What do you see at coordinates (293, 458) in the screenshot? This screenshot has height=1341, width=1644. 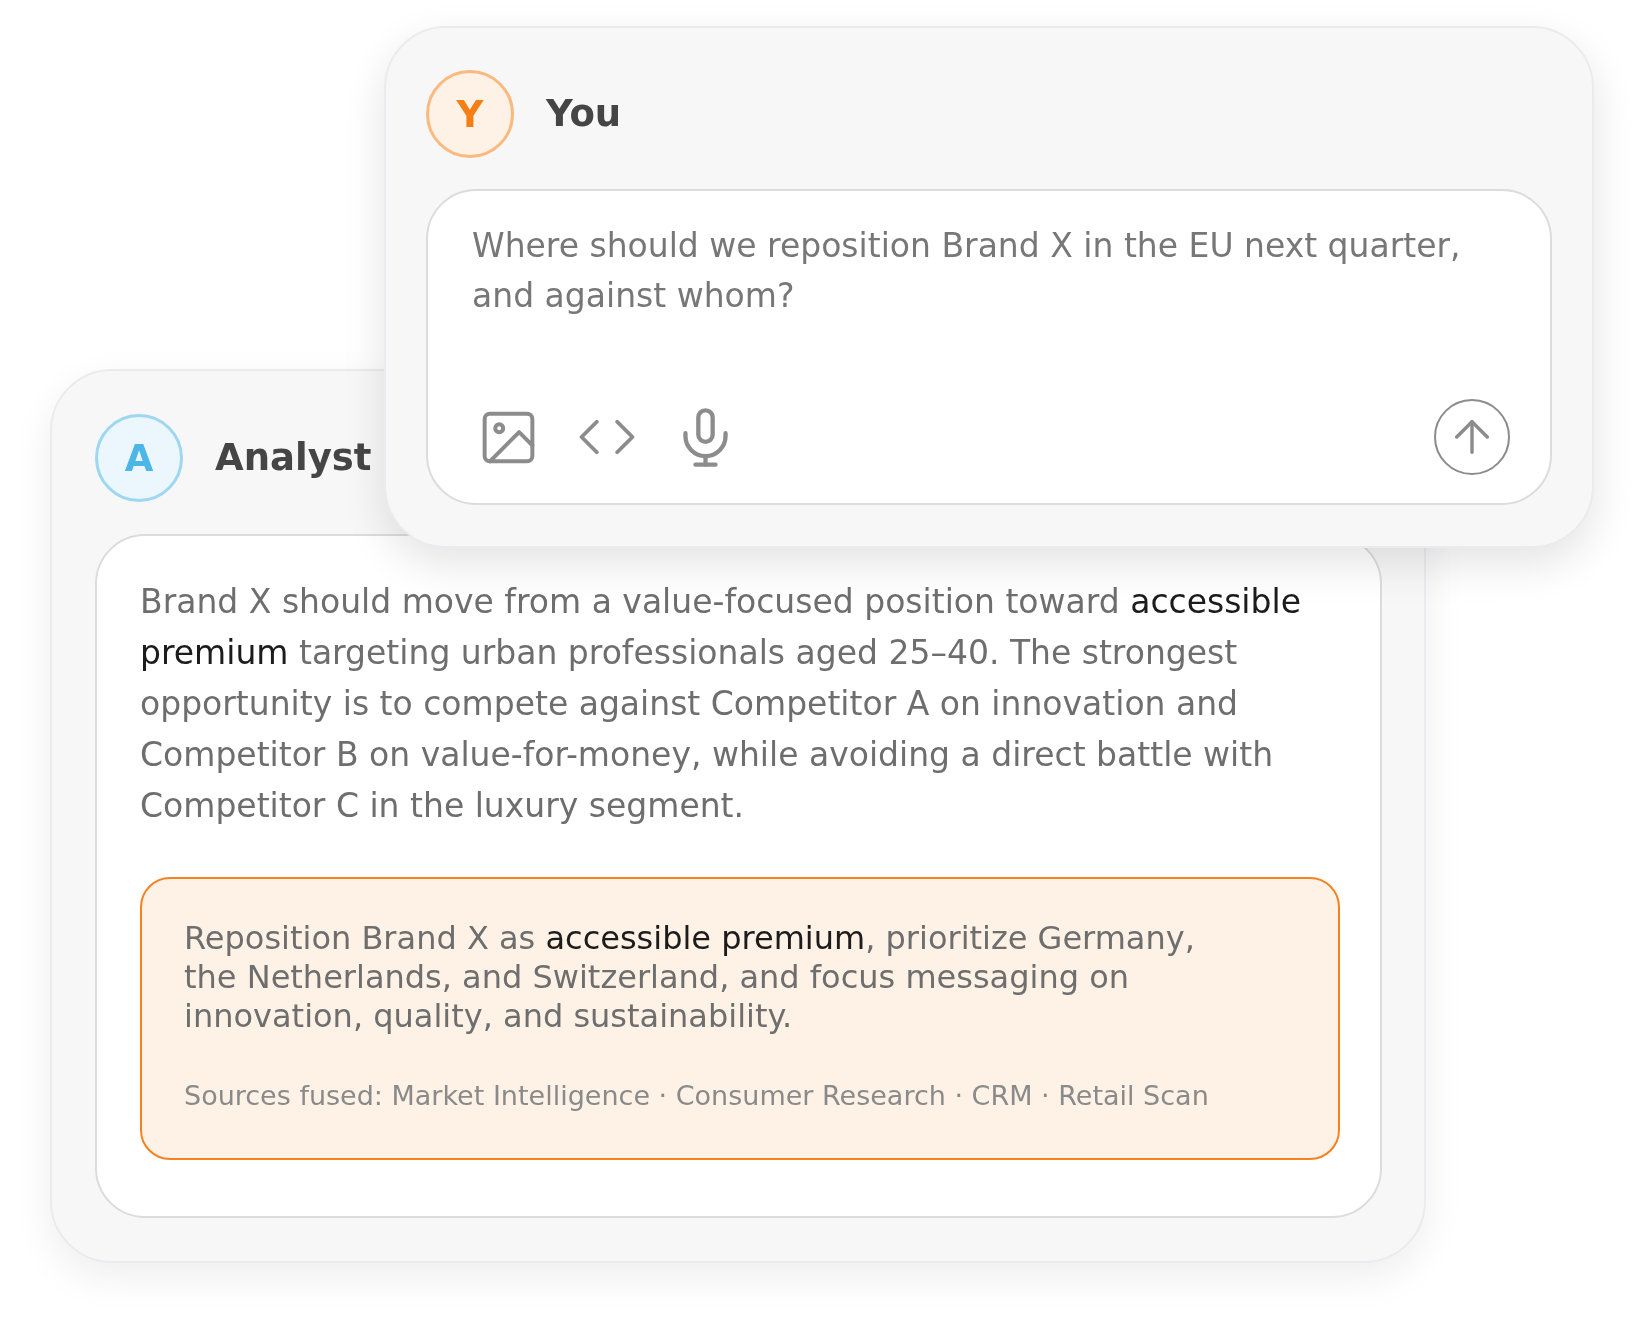 I see `author-name: Analyst` at bounding box center [293, 458].